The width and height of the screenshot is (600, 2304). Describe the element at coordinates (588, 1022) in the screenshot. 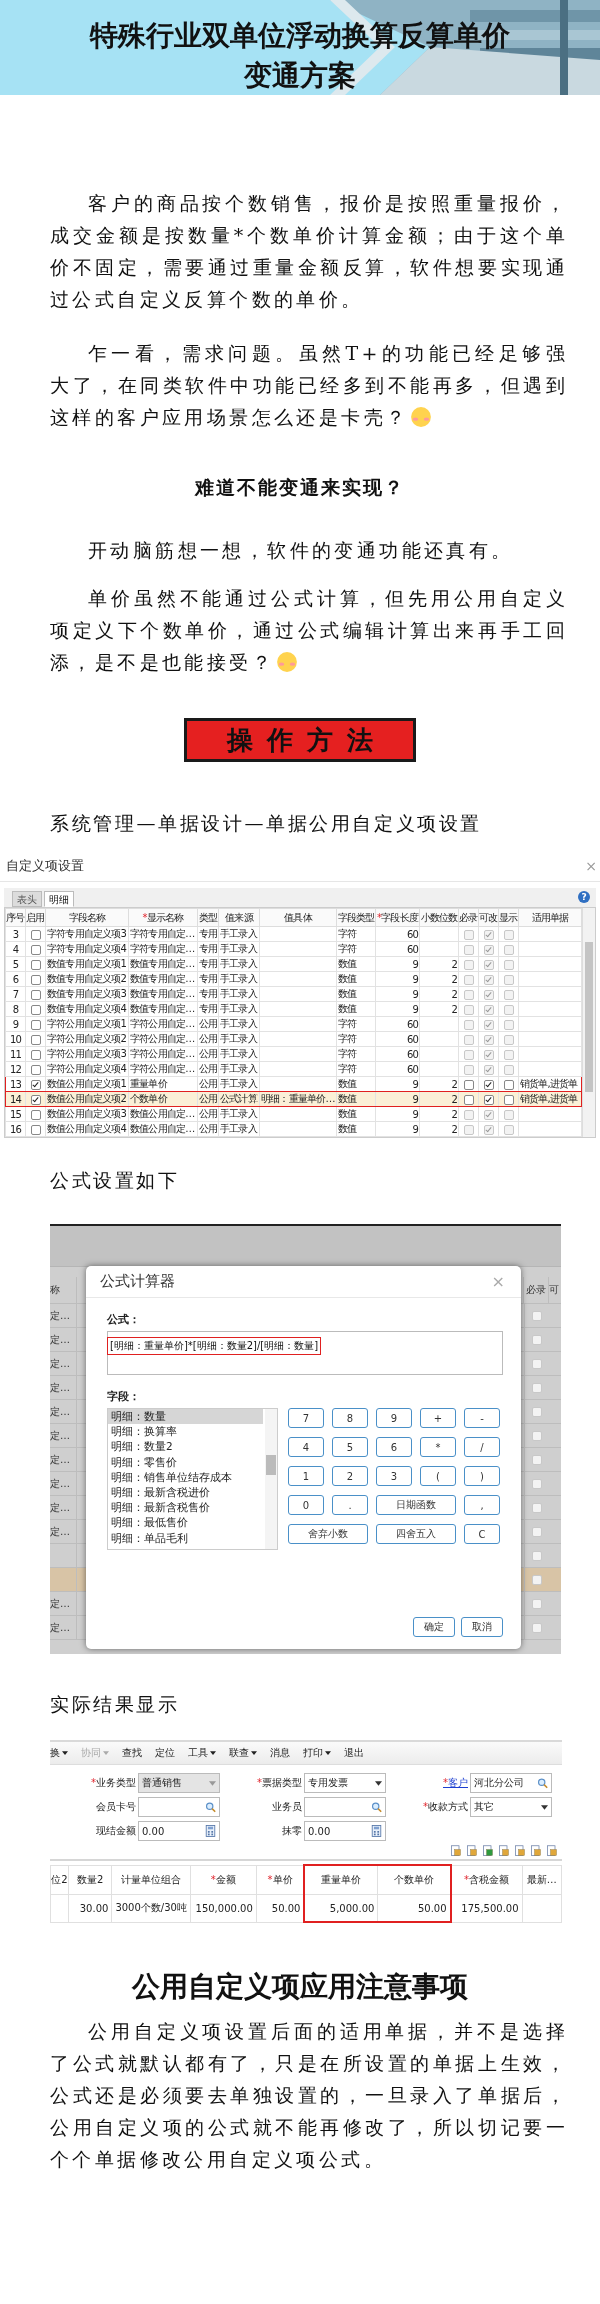

I see `scrollbar` at that location.